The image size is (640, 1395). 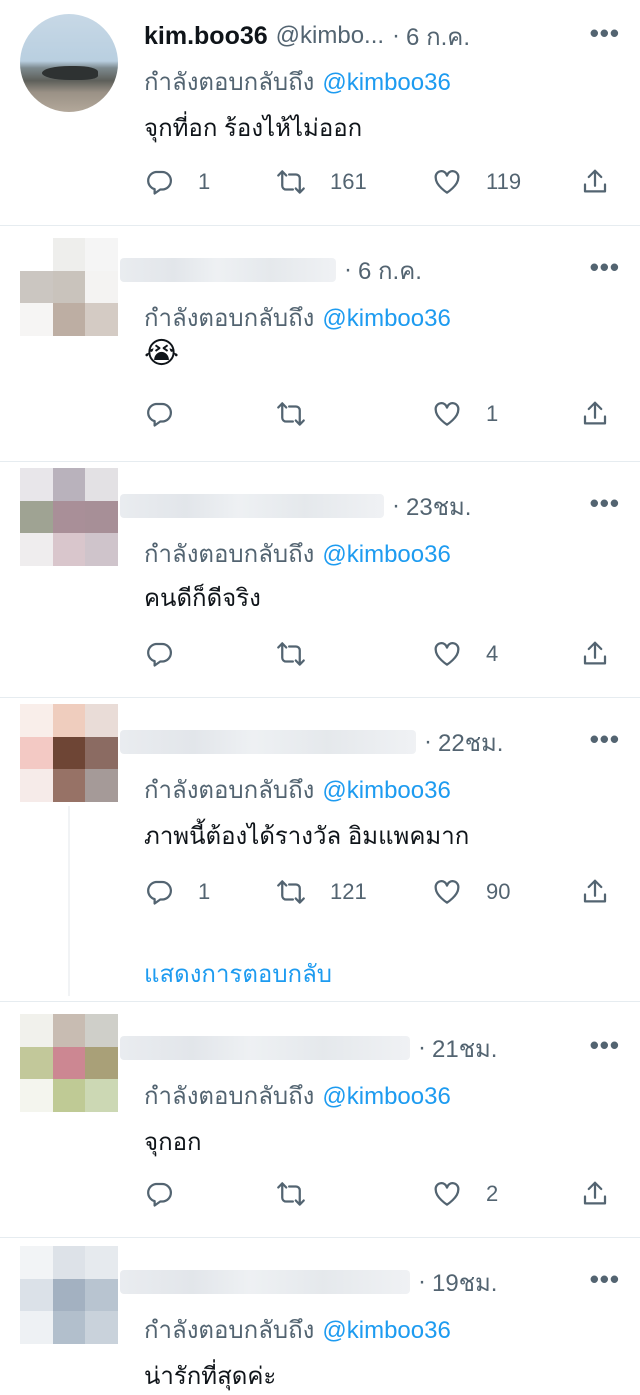 What do you see at coordinates (492, 653) in the screenshot?
I see `like-count: 4` at bounding box center [492, 653].